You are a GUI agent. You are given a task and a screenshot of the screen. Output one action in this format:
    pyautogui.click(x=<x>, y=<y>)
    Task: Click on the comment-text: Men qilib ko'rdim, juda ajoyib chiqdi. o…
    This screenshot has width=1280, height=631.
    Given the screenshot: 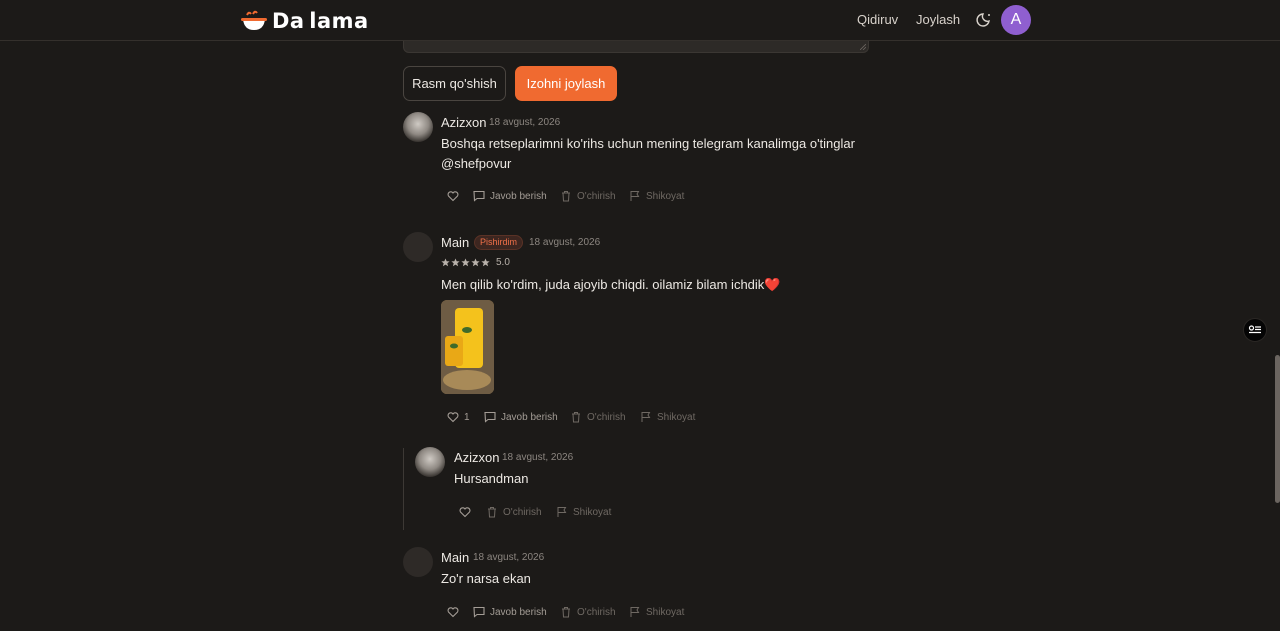 What is the action you would take?
    pyautogui.click(x=611, y=284)
    